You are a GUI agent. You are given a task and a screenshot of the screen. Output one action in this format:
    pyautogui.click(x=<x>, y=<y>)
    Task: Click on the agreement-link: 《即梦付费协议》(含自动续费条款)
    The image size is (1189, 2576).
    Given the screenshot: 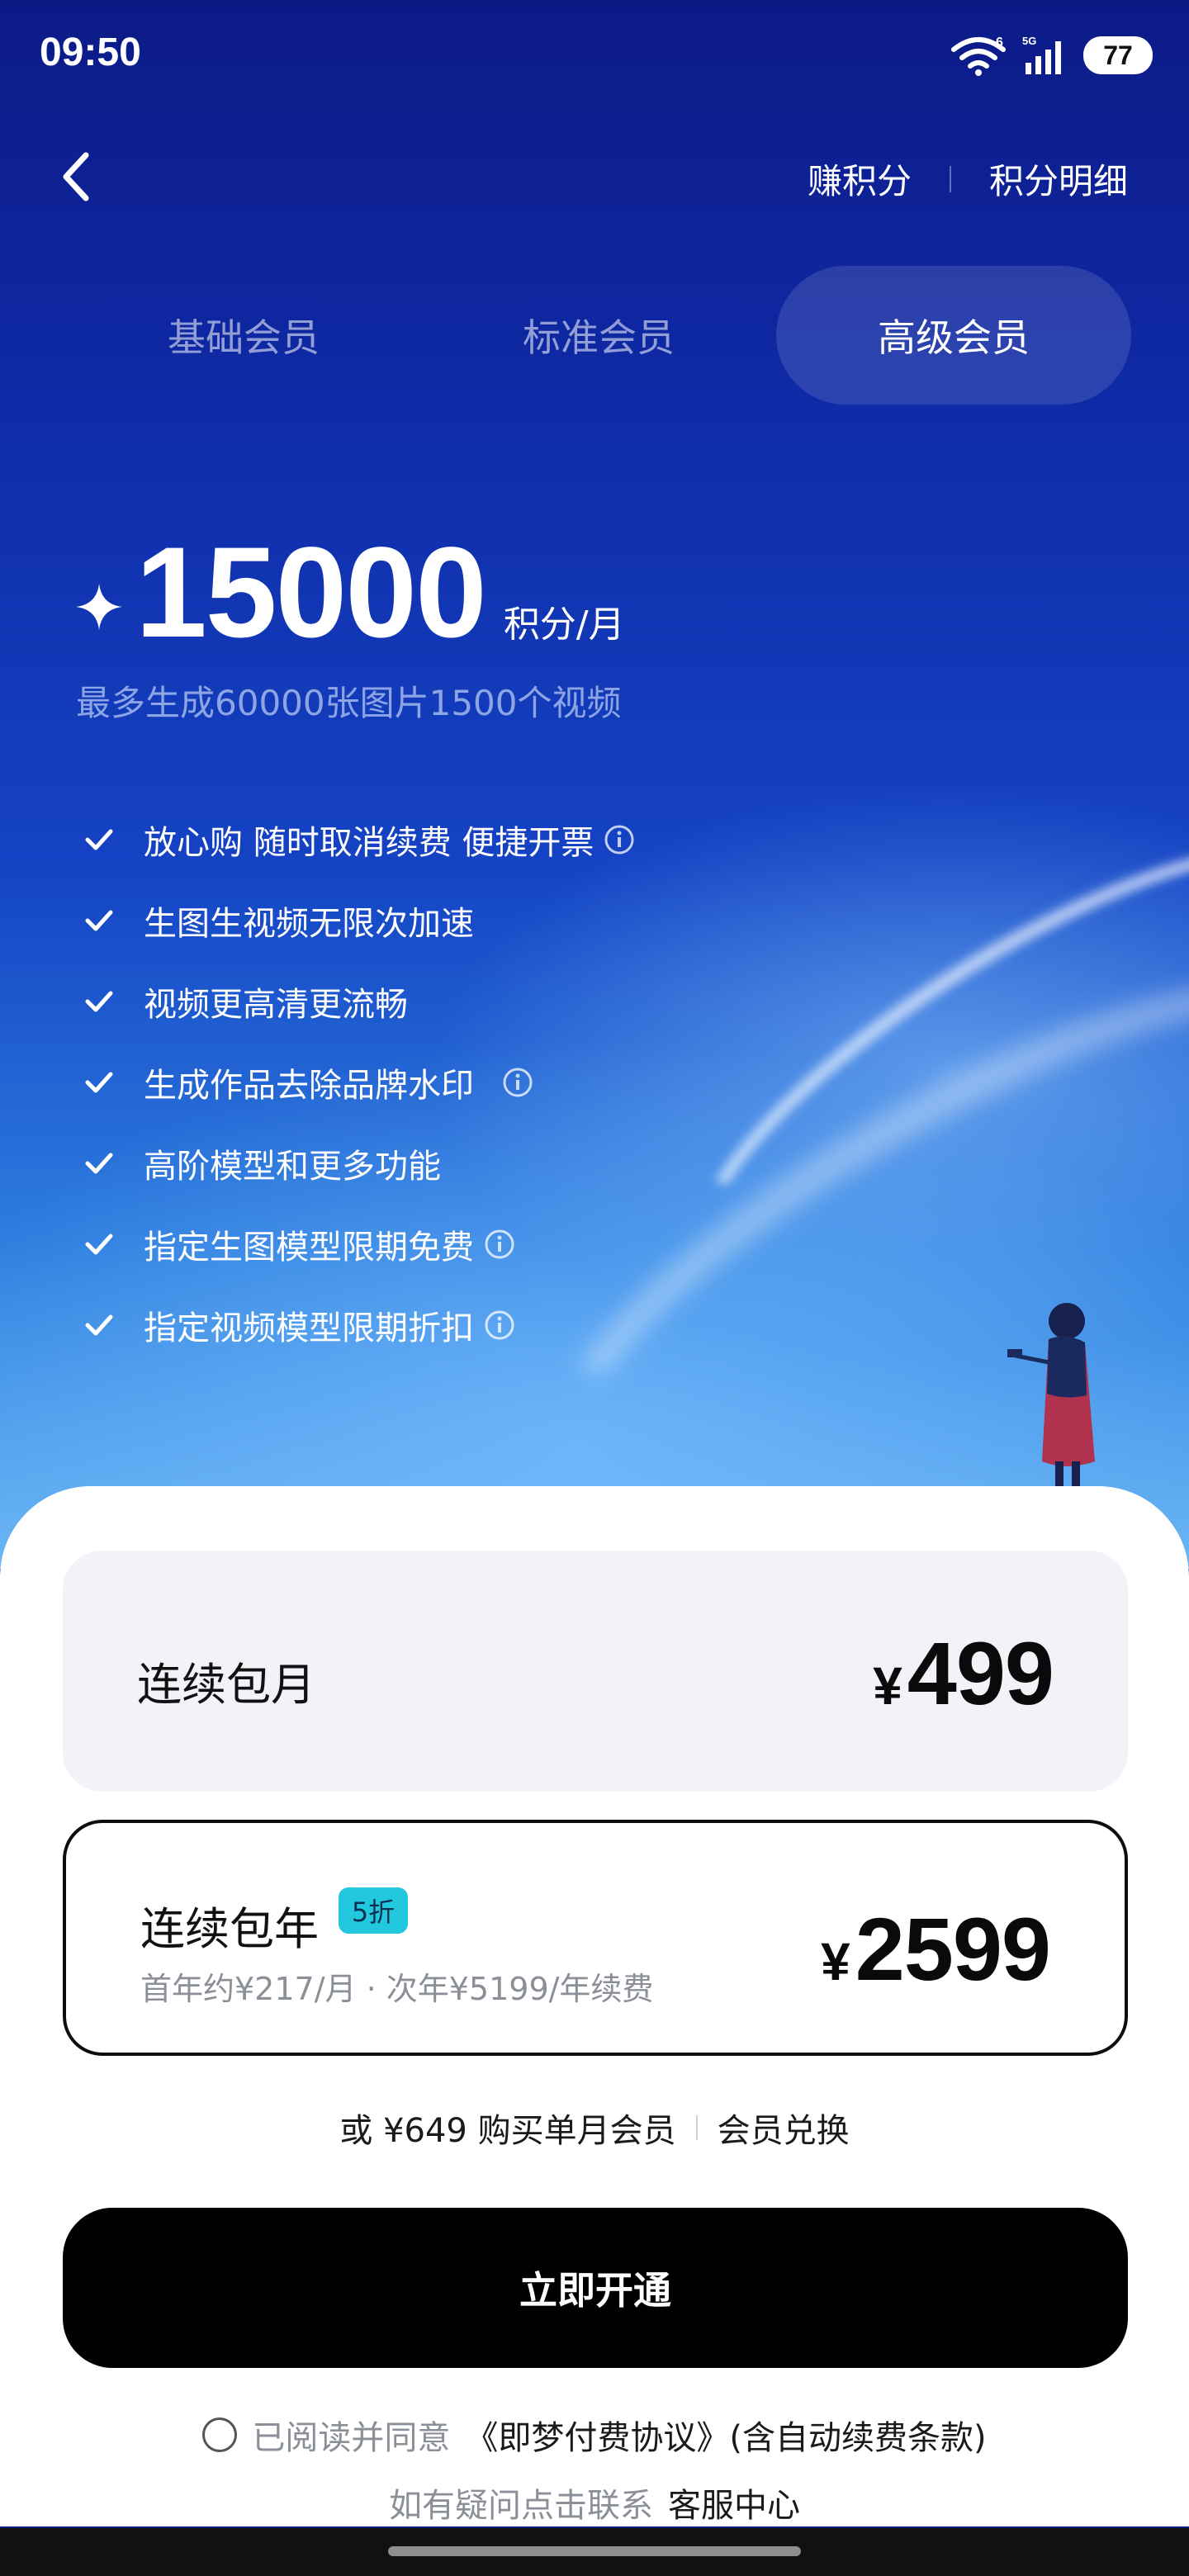 What is the action you would take?
    pyautogui.click(x=725, y=2435)
    